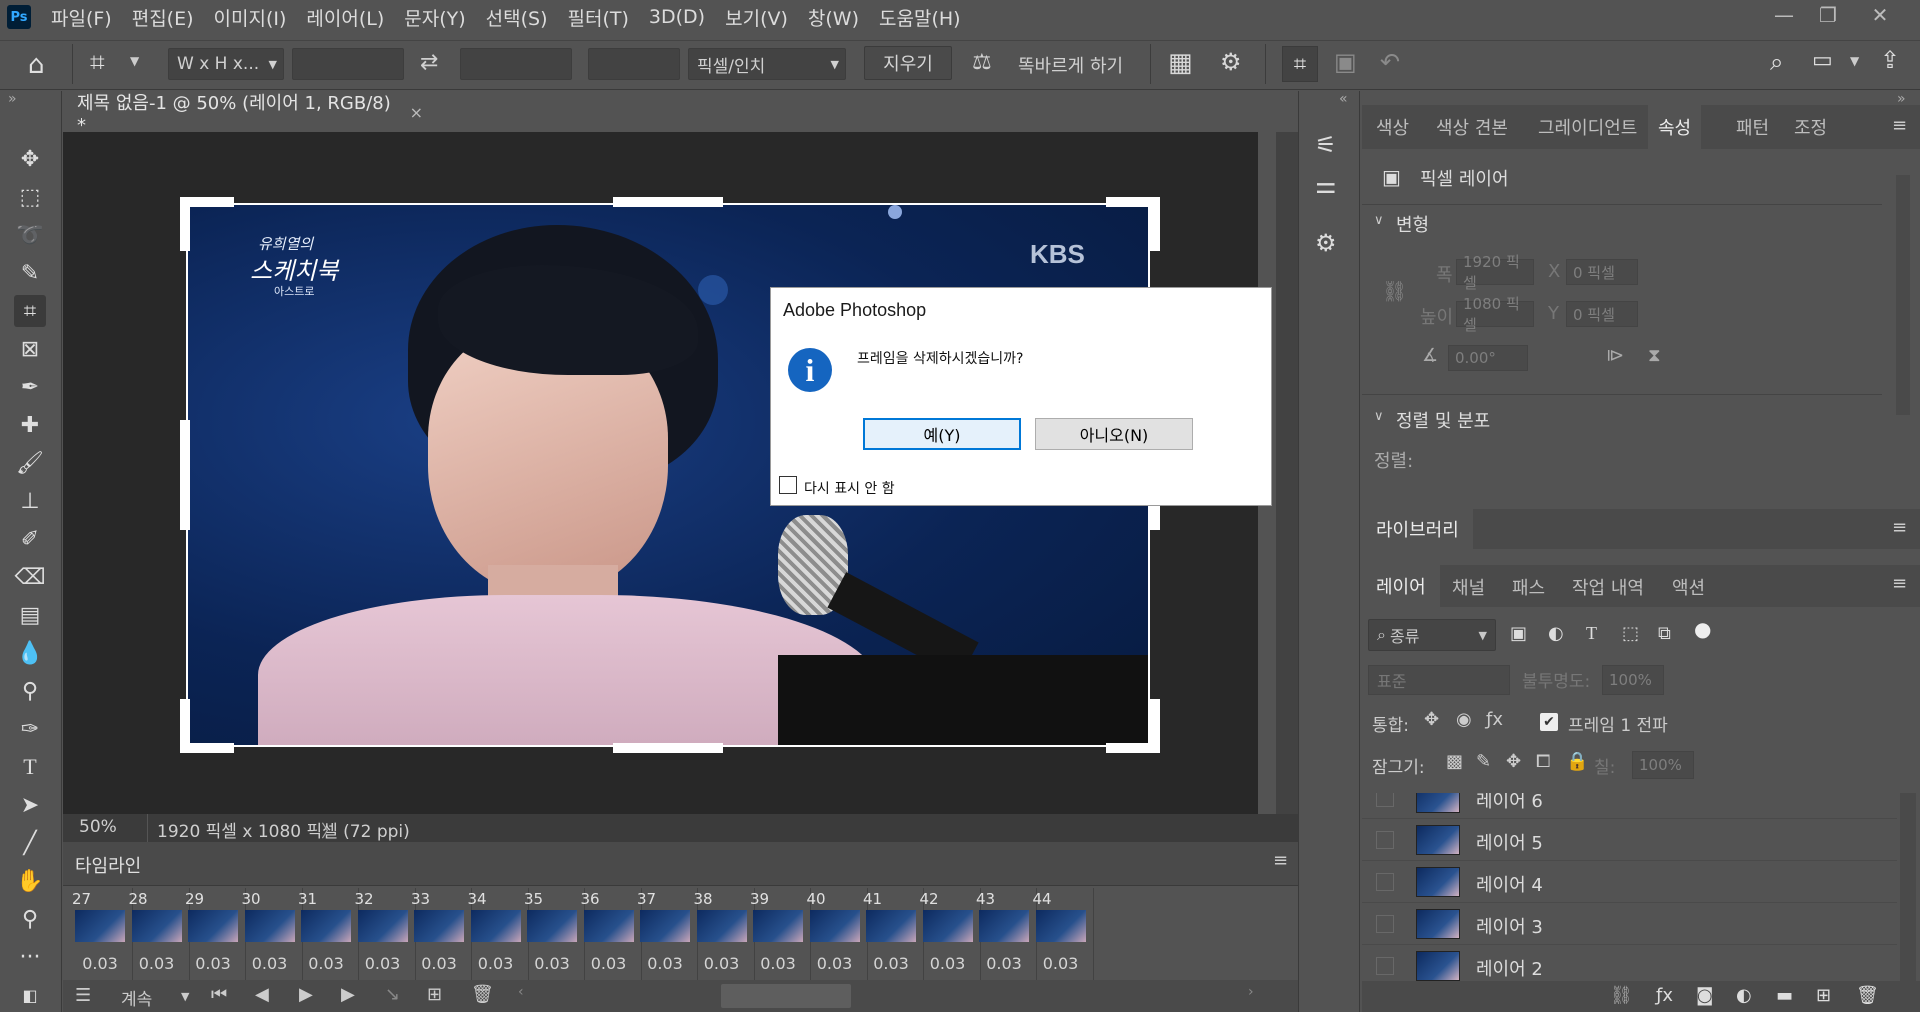 This screenshot has width=1920, height=1012. Describe the element at coordinates (1495, 272) in the screenshot. I see `width-field: 1920 픽셀` at that location.